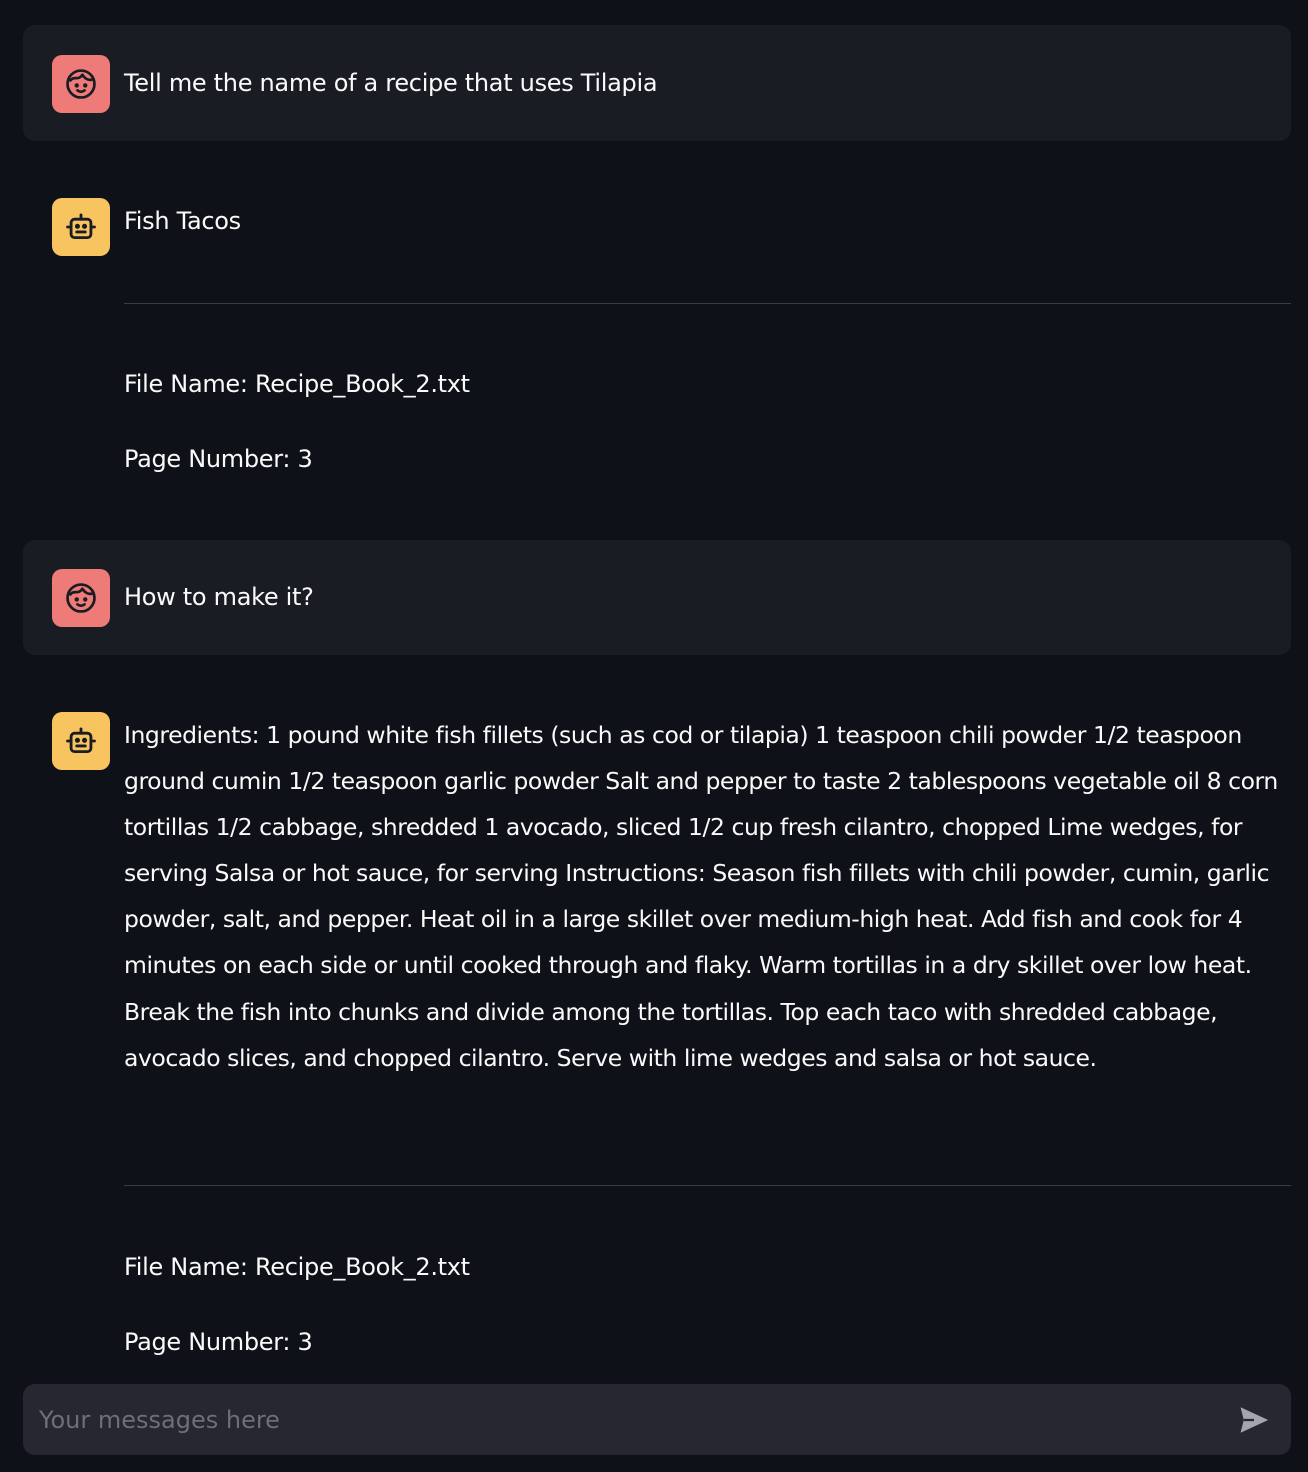  I want to click on message-text: How to make it?, so click(219, 597).